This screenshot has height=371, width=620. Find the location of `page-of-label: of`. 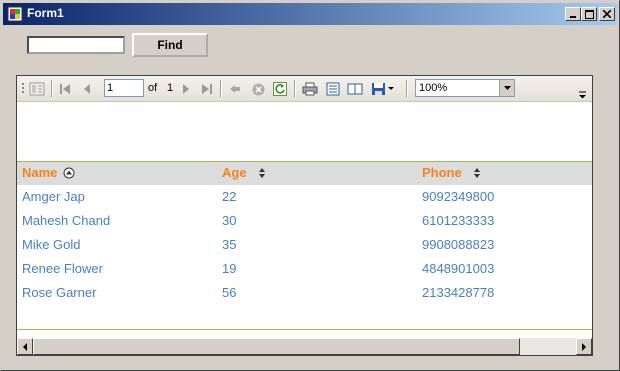

page-of-label: of is located at coordinates (153, 88).